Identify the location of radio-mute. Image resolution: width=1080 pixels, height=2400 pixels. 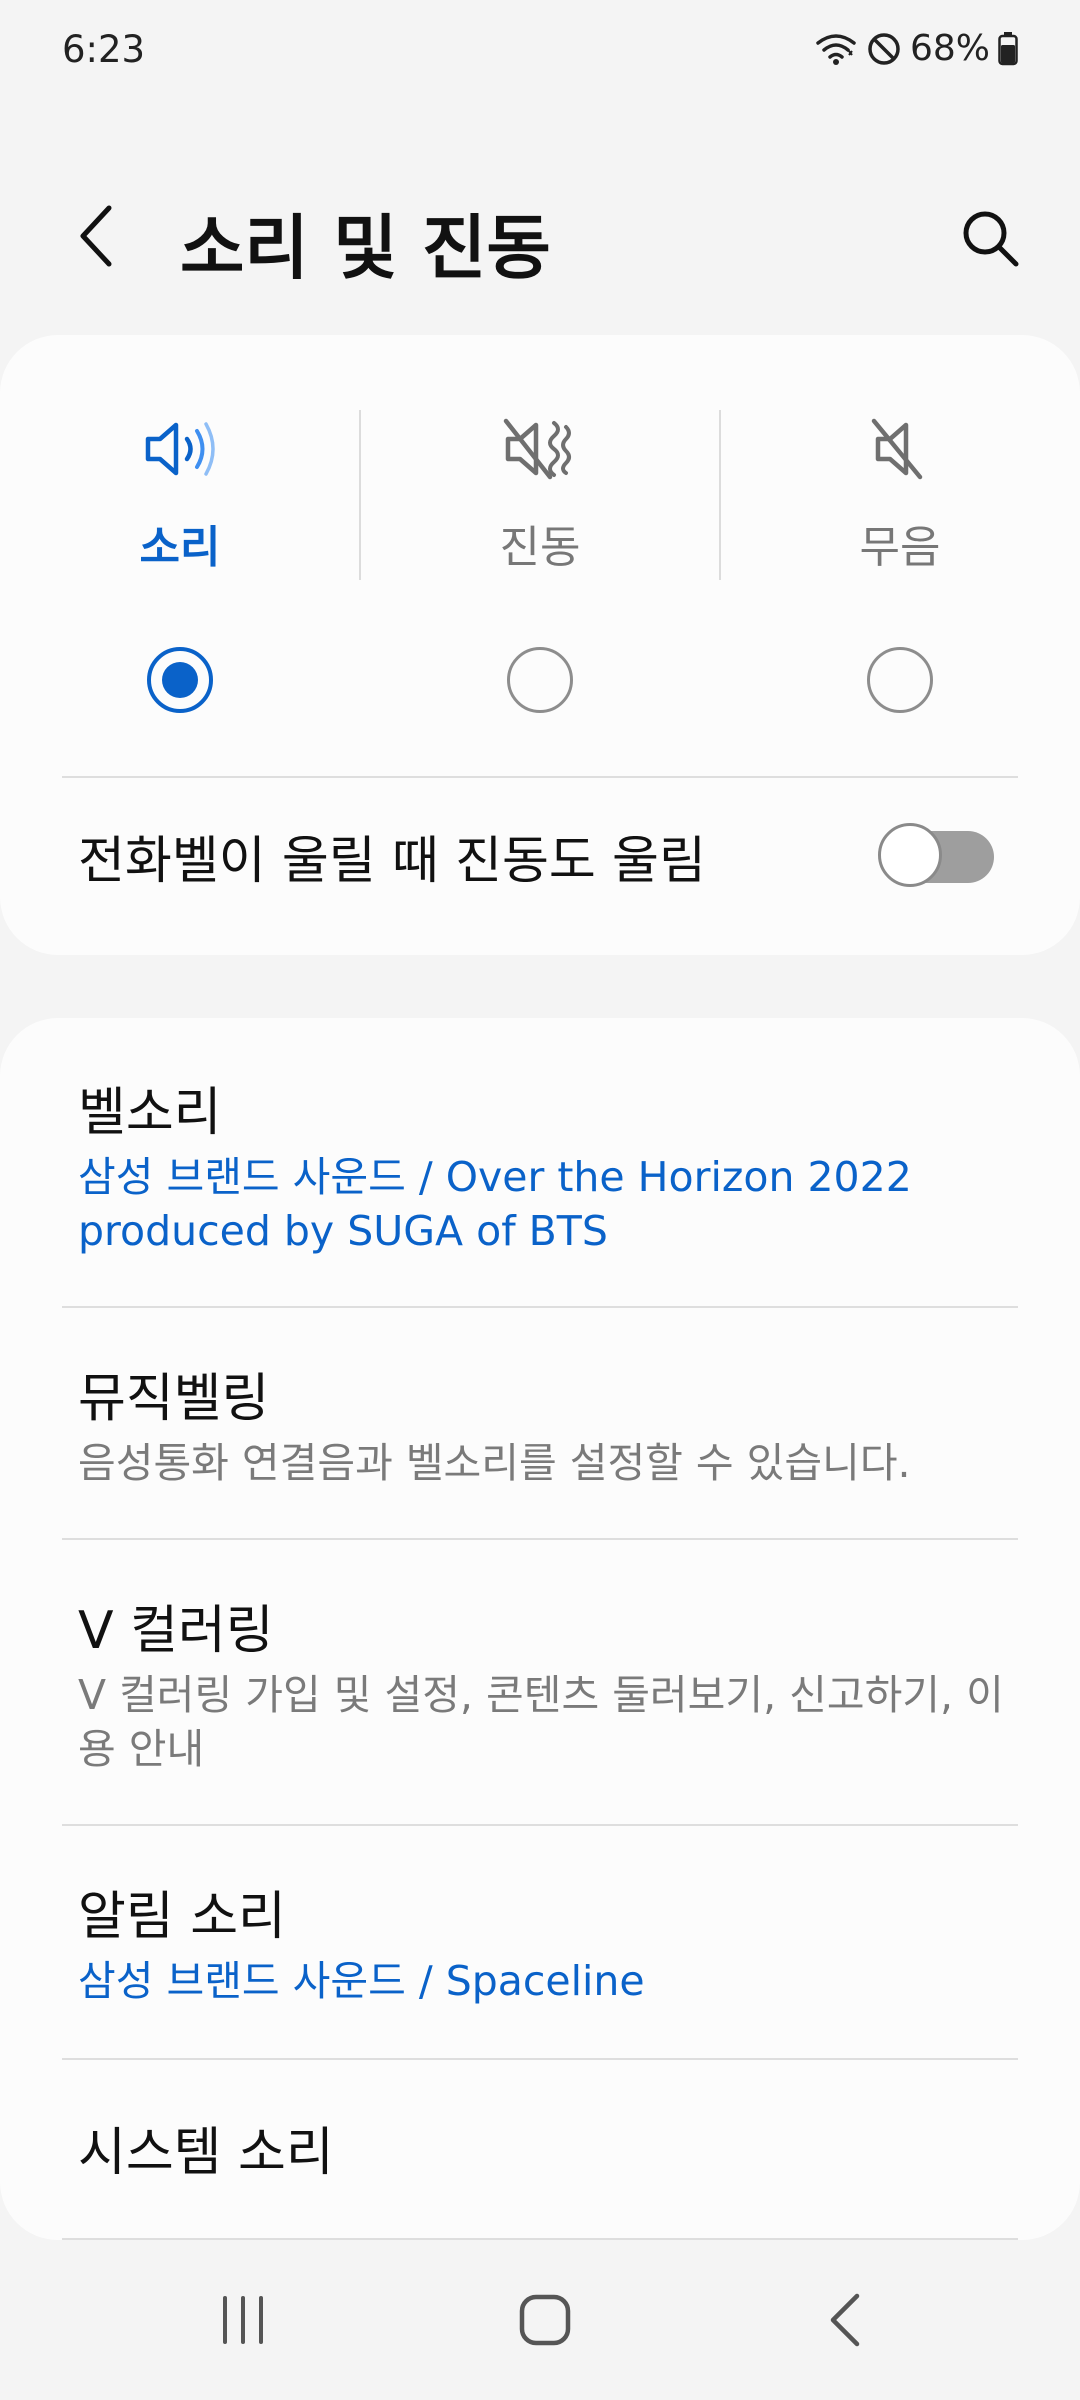
(900, 680).